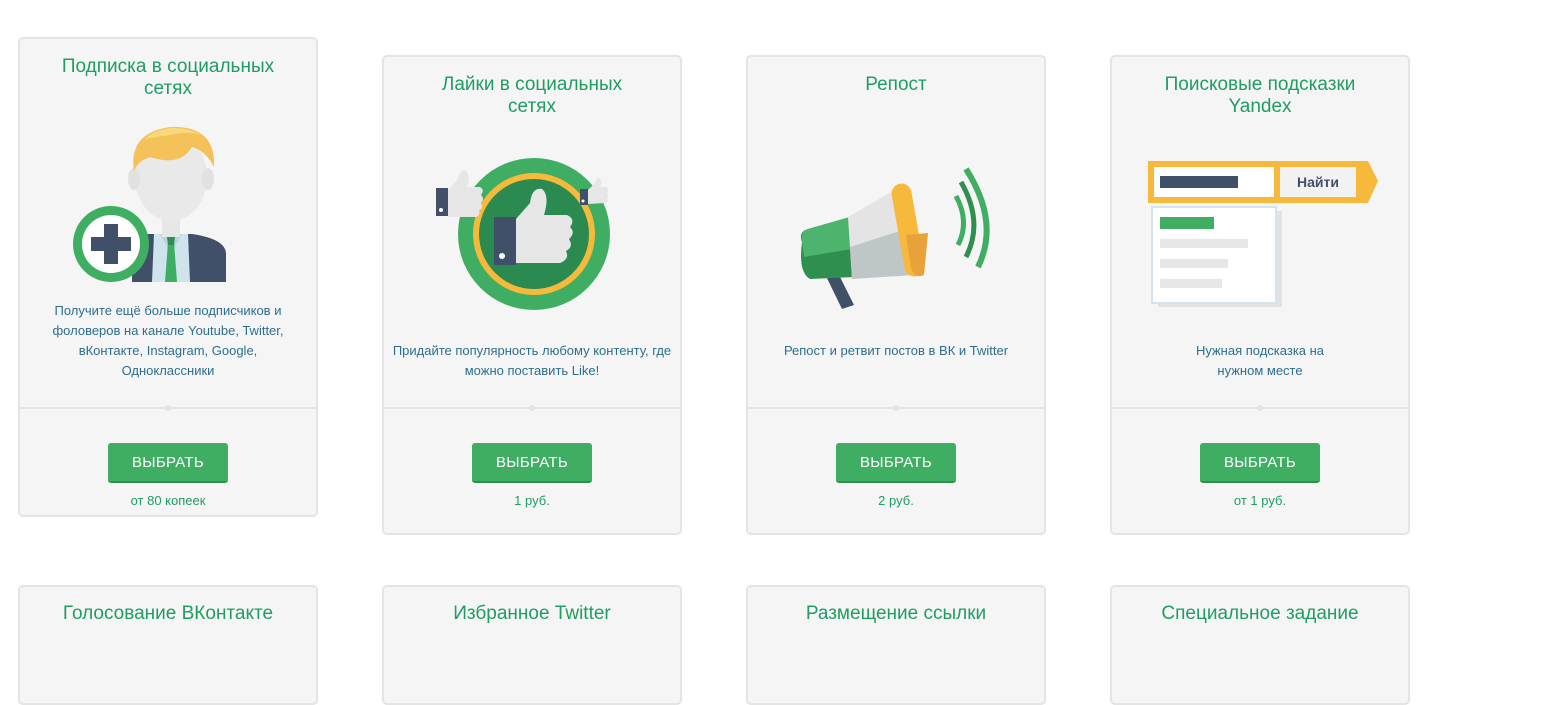 The image size is (1549, 705). Describe the element at coordinates (532, 500) in the screenshot. I see `price-label: 1 руб.` at that location.